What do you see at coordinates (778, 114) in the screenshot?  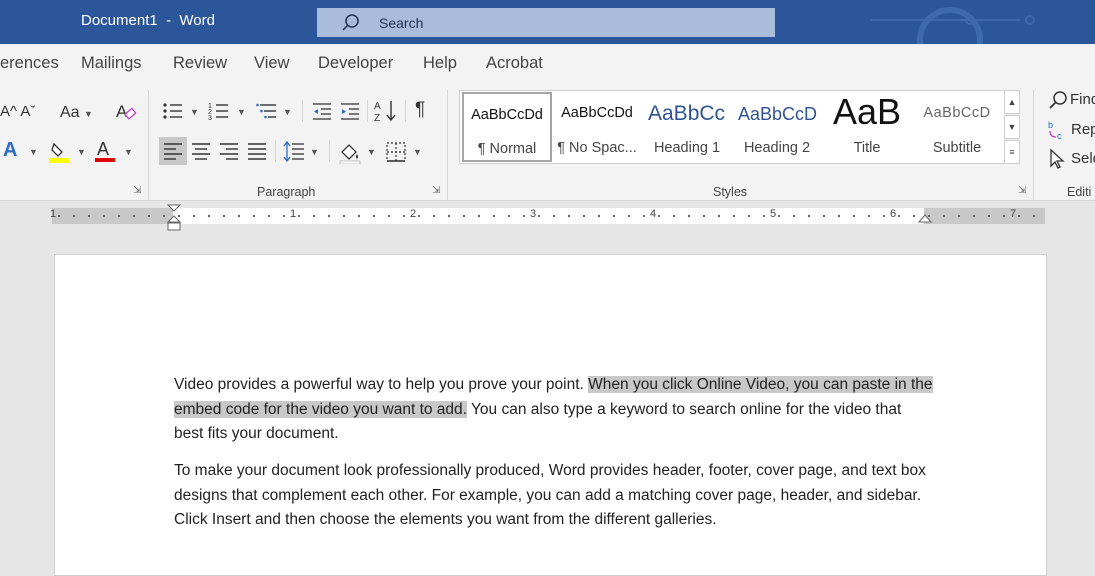 I see `style-preview: AaBbCcD` at bounding box center [778, 114].